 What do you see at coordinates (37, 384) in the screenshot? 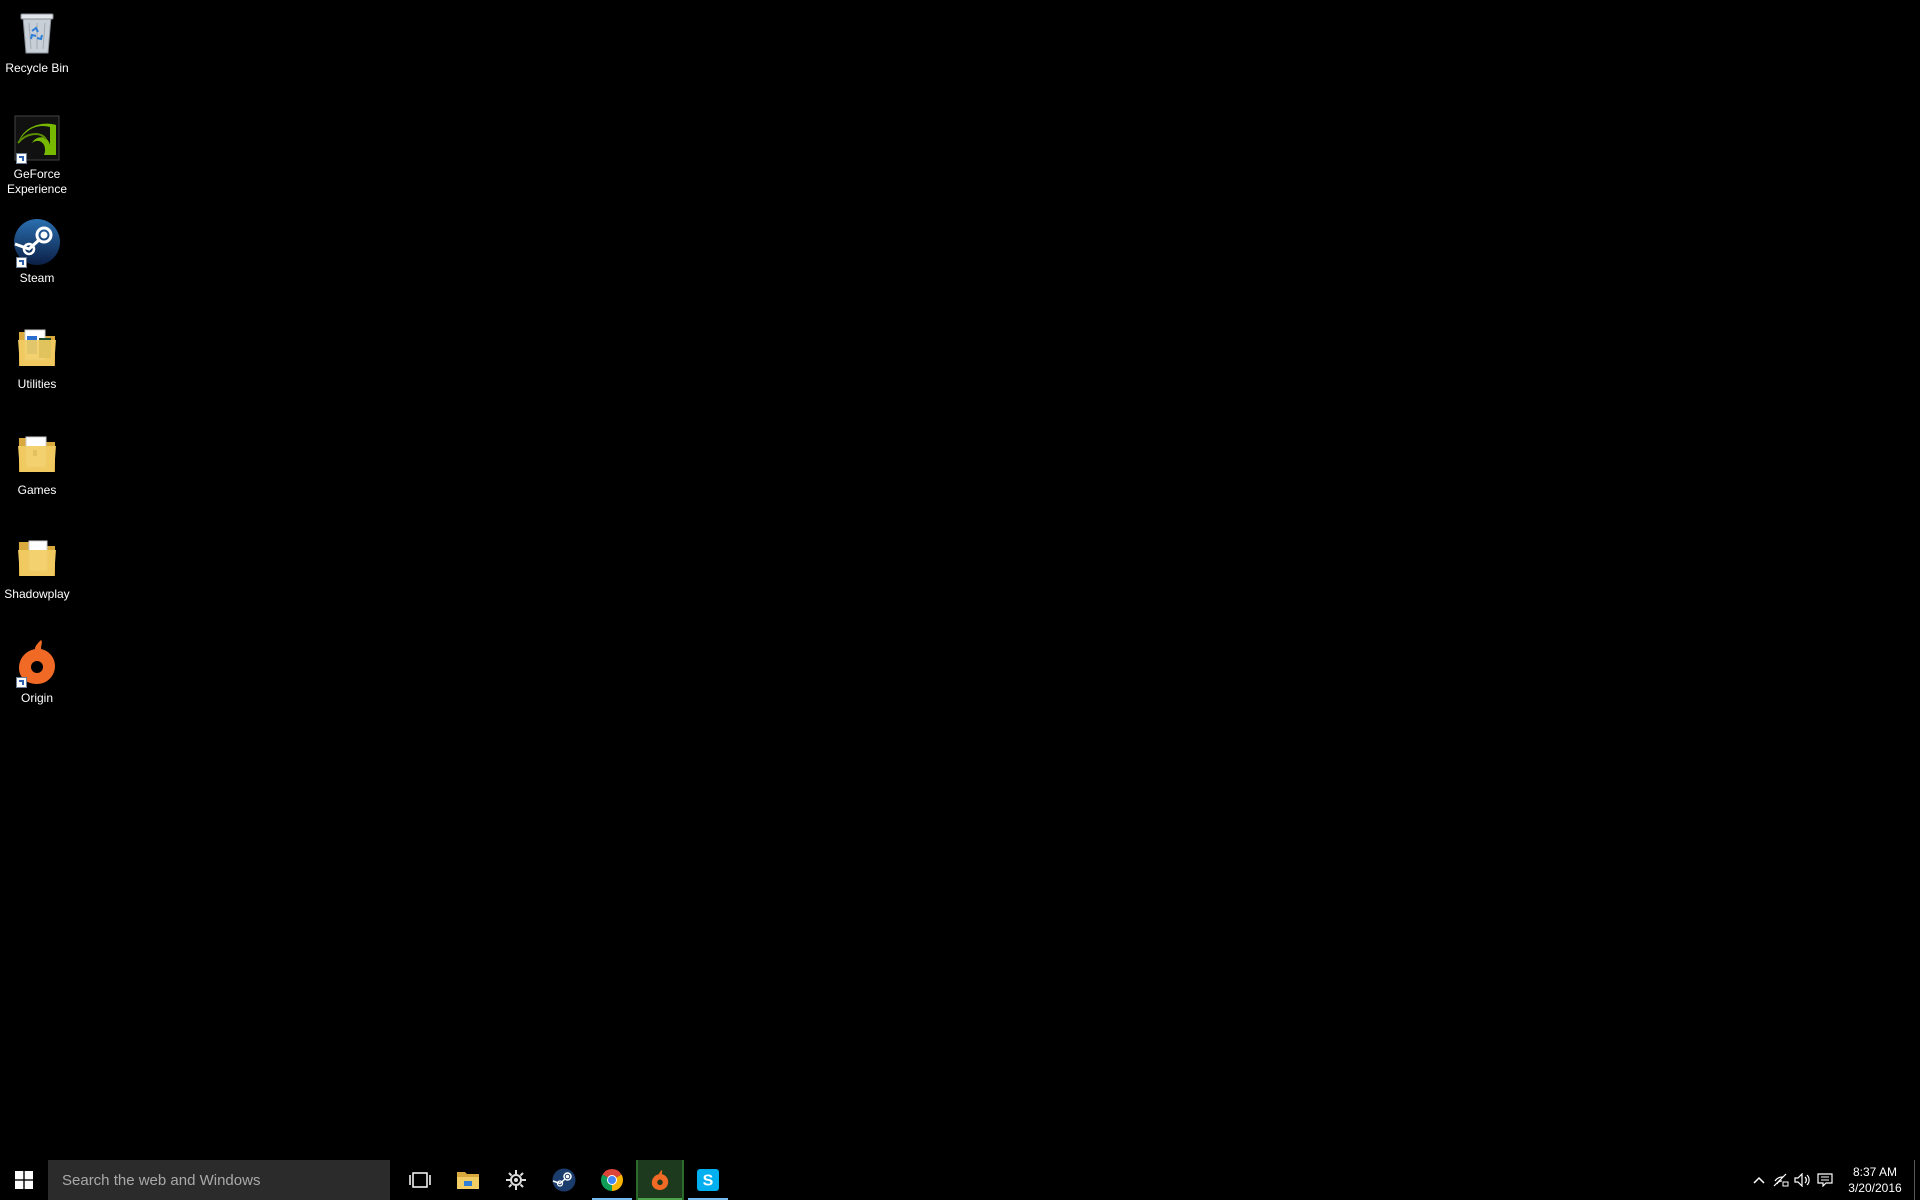
I see `desktop-icon-label: Utilities` at bounding box center [37, 384].